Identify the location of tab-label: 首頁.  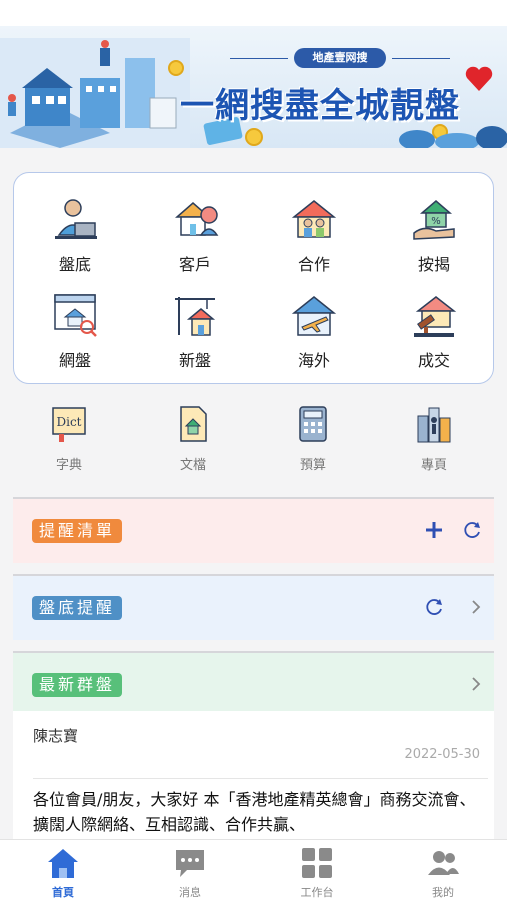
(63, 892).